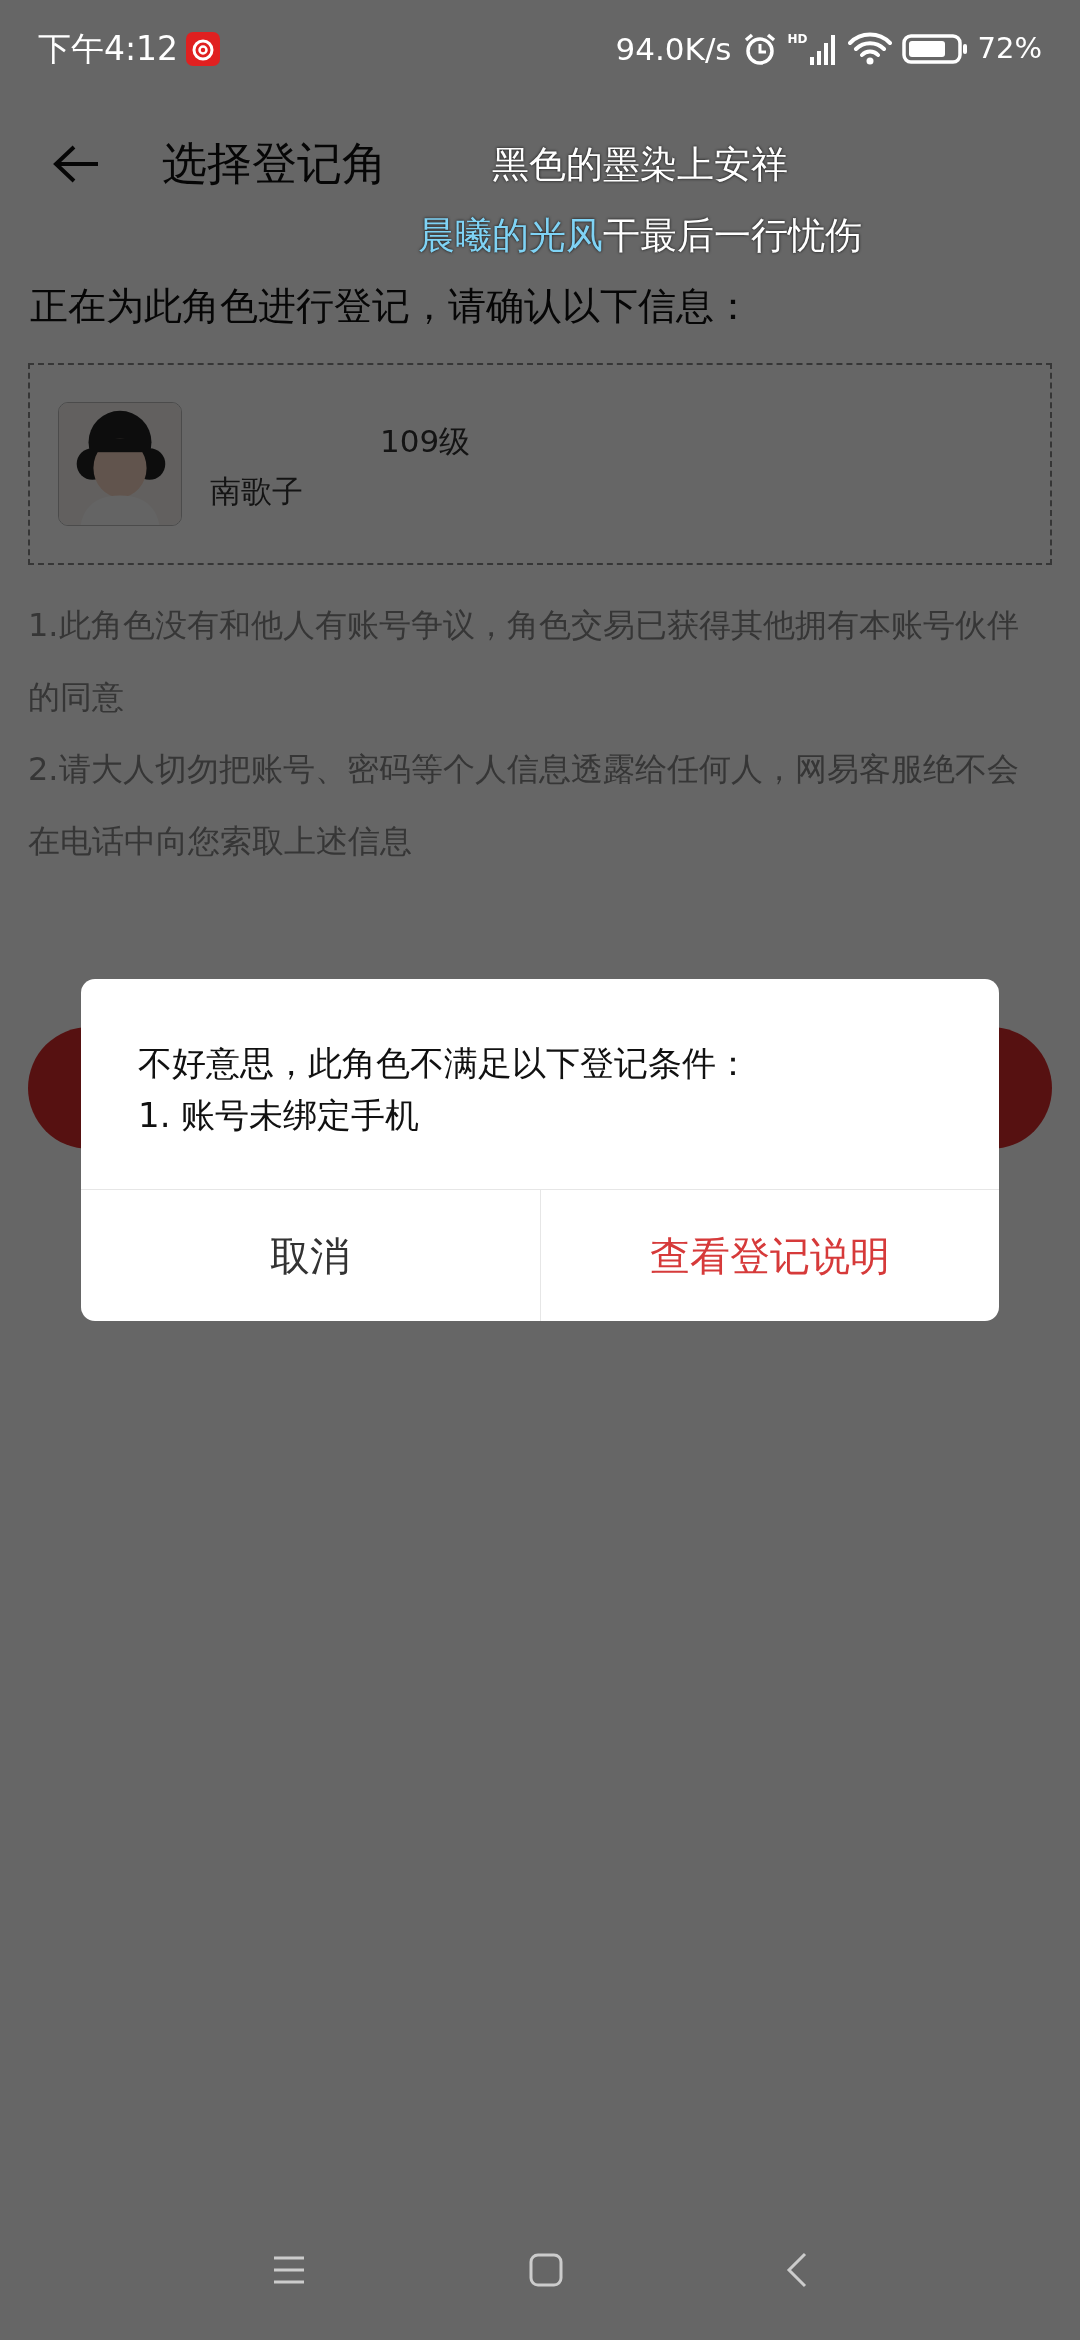  I want to click on wifi-icon, so click(869, 49).